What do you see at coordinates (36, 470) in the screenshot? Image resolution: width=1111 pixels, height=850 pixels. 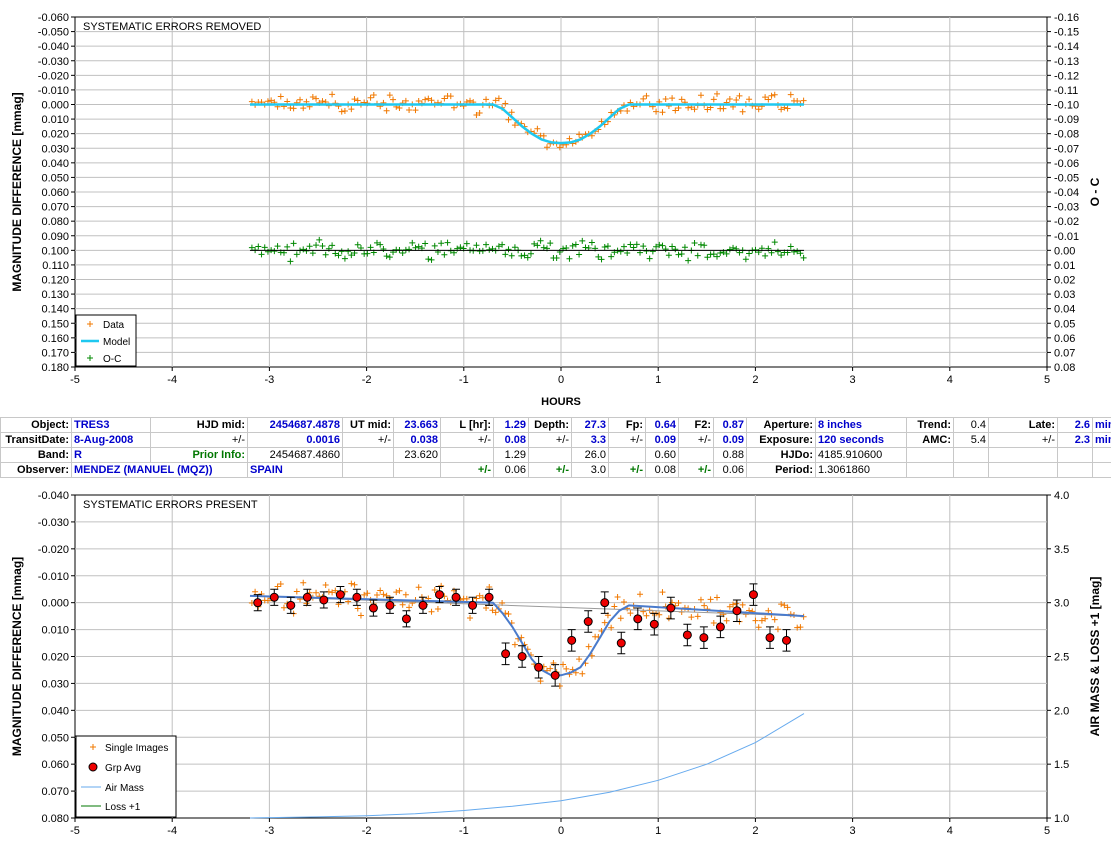 I see `info-cell: Observer:` at bounding box center [36, 470].